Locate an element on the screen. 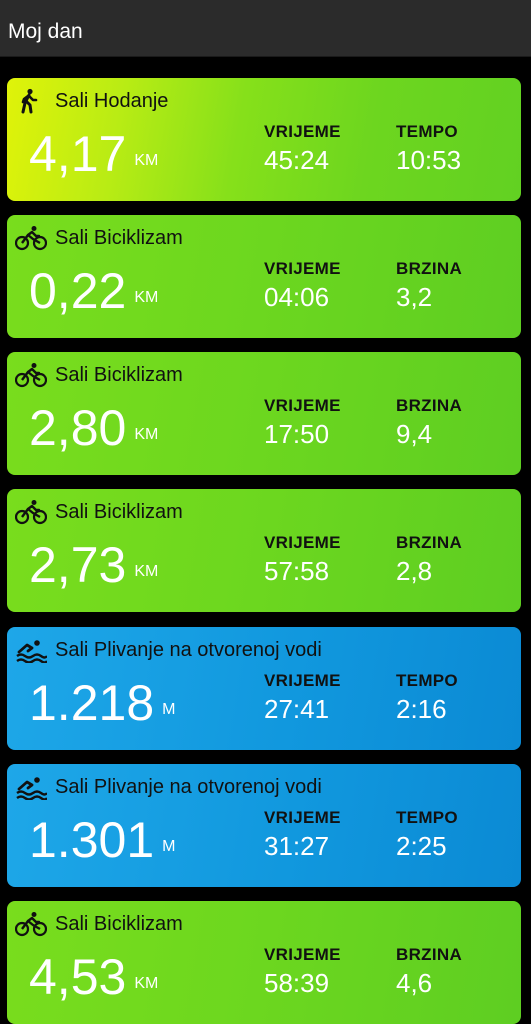 The height and width of the screenshot is (1024, 531). activity-distance: 0,22 KM is located at coordinates (93, 291).